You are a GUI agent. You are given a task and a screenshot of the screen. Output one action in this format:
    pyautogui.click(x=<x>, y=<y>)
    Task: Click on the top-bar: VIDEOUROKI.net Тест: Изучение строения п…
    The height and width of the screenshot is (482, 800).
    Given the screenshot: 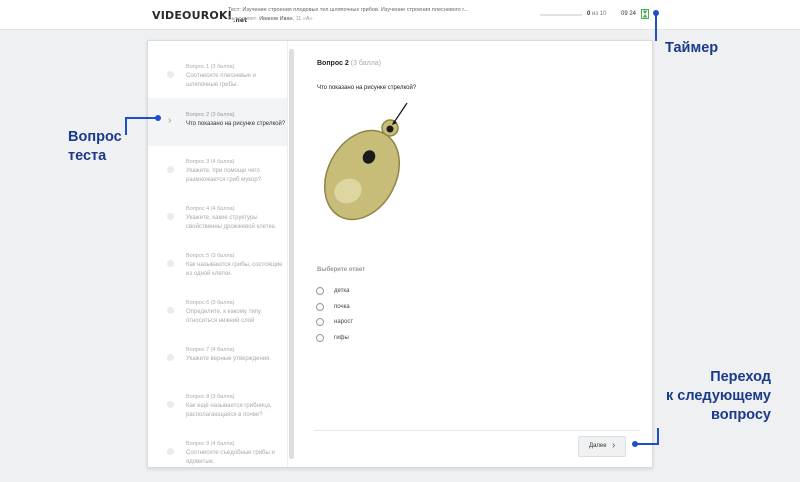 What is the action you would take?
    pyautogui.click(x=400, y=15)
    